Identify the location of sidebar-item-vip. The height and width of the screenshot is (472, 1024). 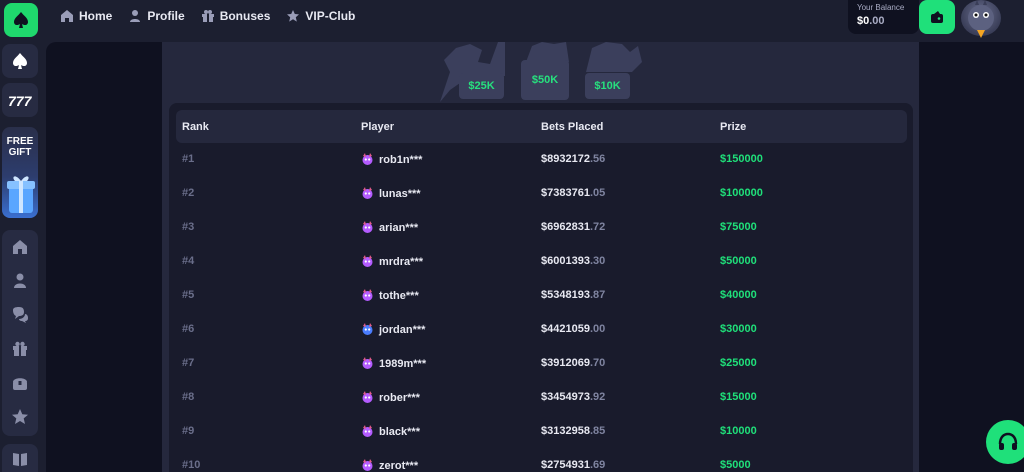
(20, 417).